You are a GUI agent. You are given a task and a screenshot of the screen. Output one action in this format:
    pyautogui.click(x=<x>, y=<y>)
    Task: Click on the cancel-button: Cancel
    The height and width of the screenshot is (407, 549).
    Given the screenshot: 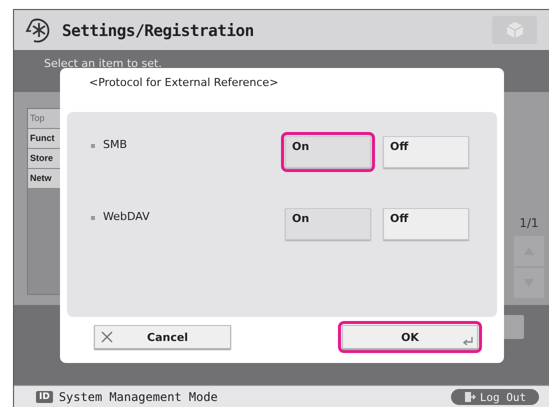 What is the action you would take?
    pyautogui.click(x=162, y=337)
    